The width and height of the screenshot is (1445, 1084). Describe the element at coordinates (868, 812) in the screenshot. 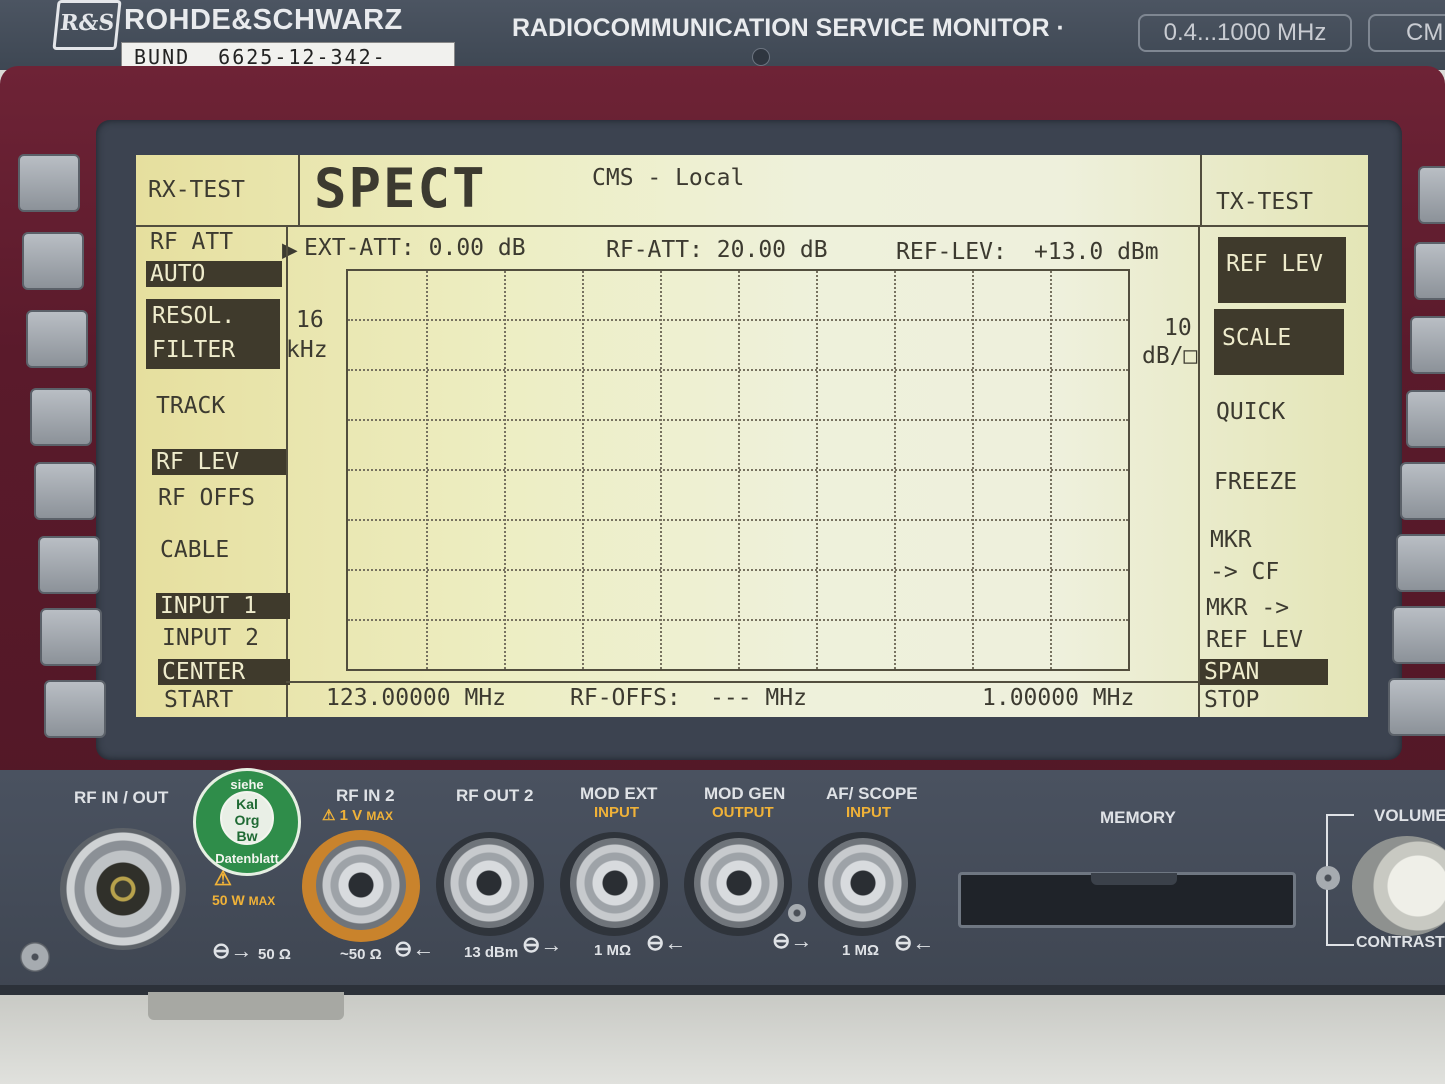

I see `af-scope-sub: INPUT` at that location.